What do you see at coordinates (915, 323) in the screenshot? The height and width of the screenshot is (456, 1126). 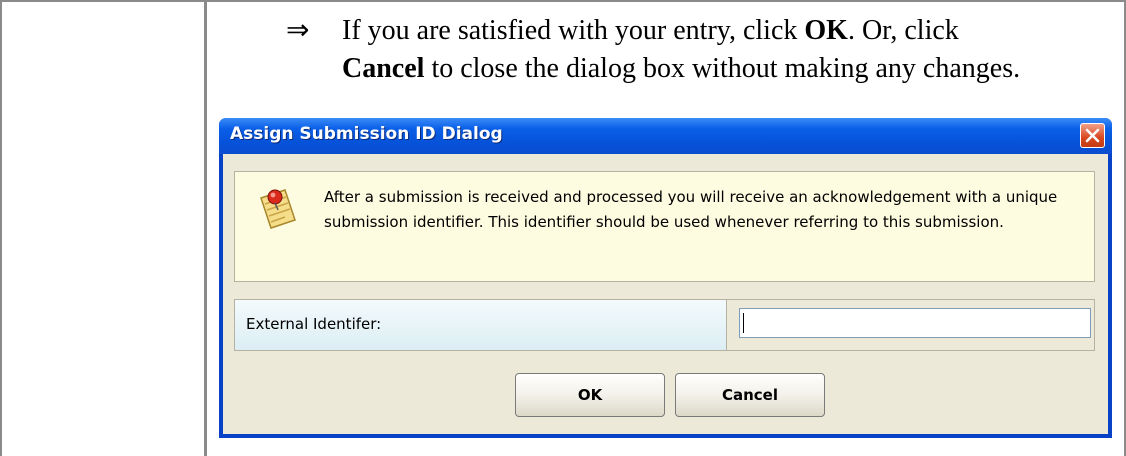 I see `external-identifier-input` at bounding box center [915, 323].